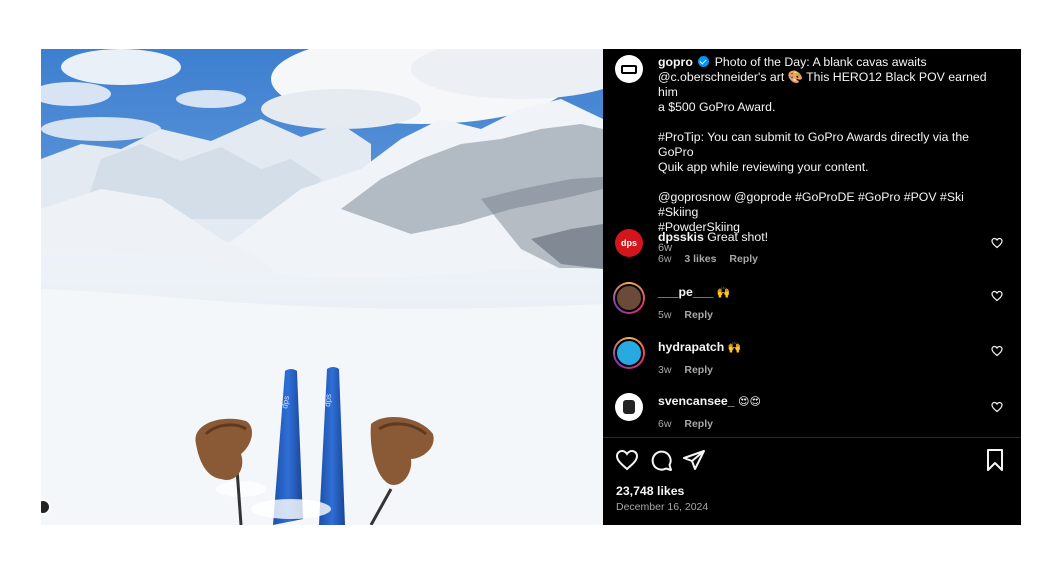  I want to click on verified-badge-icon, so click(704, 61).